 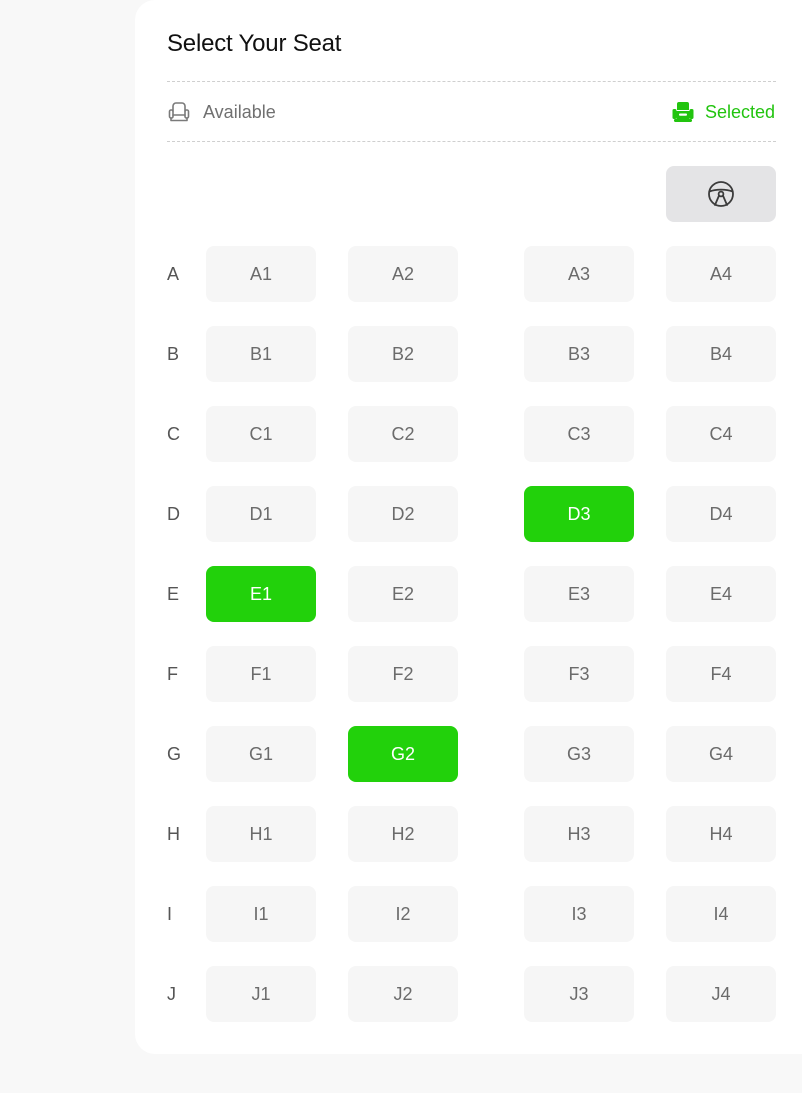 What do you see at coordinates (239, 111) in the screenshot?
I see `legend-available-label: Available` at bounding box center [239, 111].